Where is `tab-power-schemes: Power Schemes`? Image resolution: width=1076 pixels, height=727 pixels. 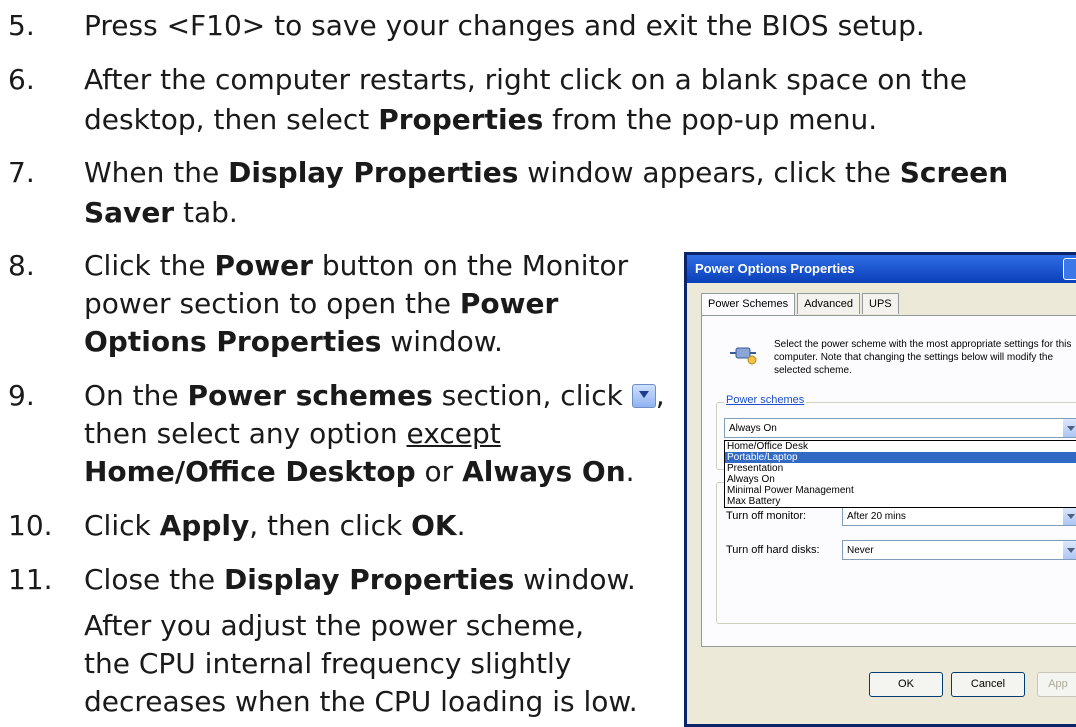 tab-power-schemes: Power Schemes is located at coordinates (748, 304).